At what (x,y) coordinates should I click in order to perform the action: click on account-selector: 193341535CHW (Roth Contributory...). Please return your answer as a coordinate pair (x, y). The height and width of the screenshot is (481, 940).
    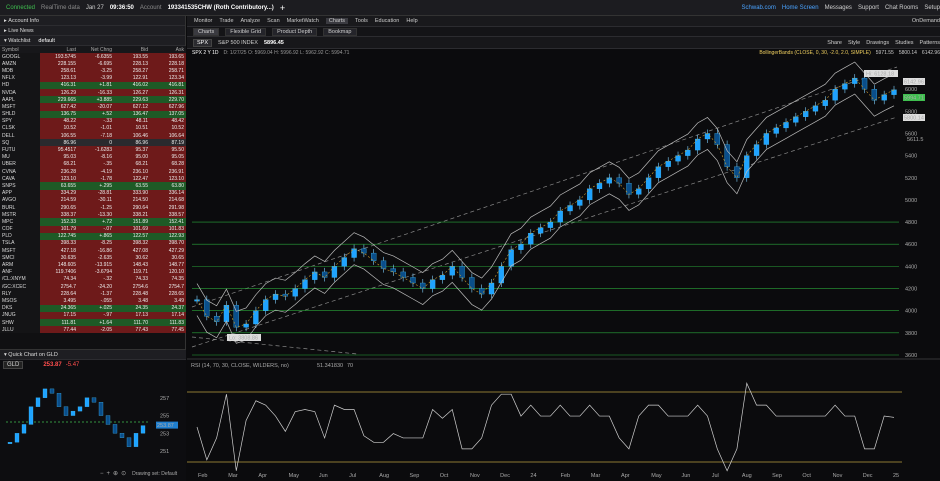
    Looking at the image, I should click on (221, 8).